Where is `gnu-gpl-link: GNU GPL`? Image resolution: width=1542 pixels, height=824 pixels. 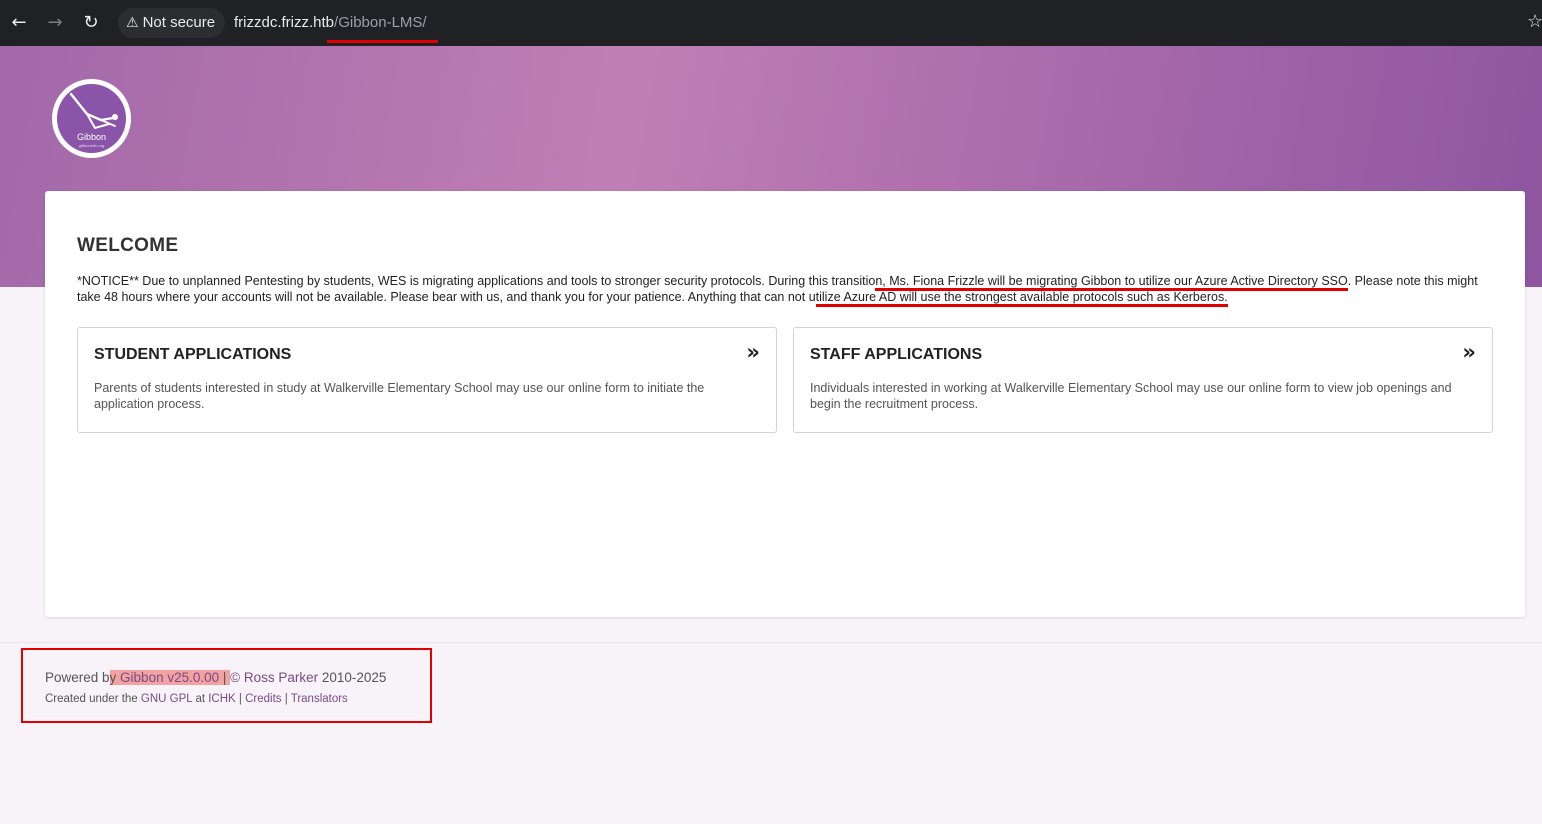
gnu-gpl-link: GNU GPL is located at coordinates (166, 699).